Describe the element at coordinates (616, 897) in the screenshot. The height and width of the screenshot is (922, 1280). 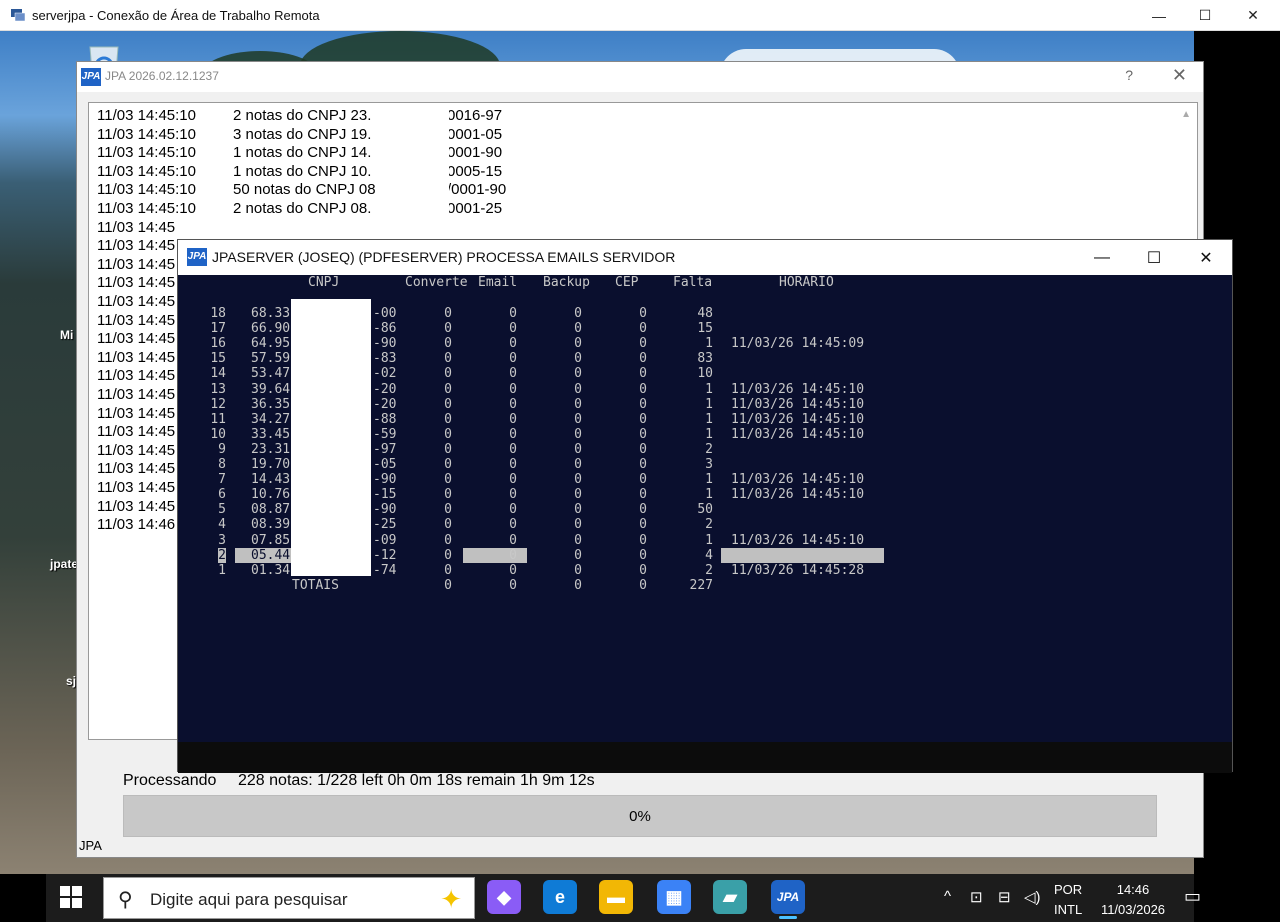
I see `file-explorer-icon: ▬` at that location.